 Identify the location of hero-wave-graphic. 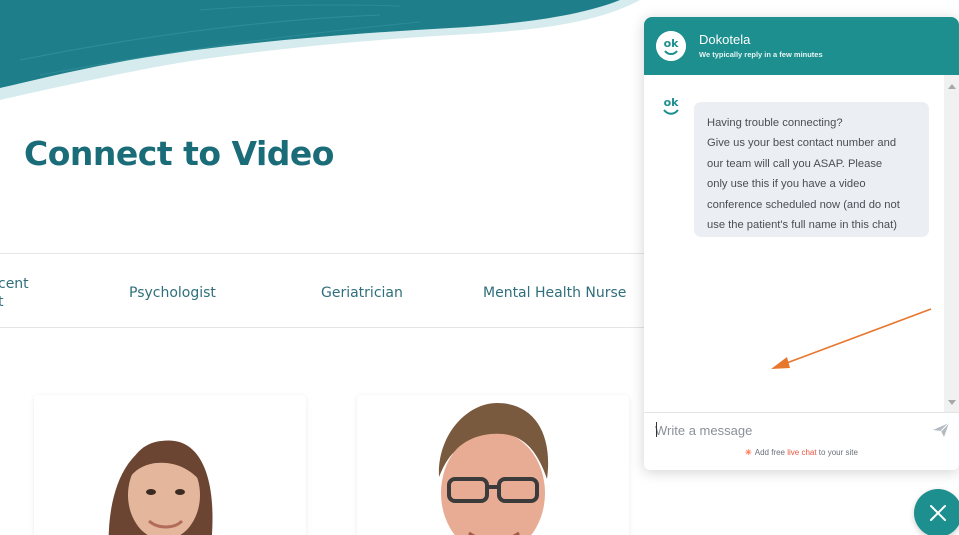
(320, 50).